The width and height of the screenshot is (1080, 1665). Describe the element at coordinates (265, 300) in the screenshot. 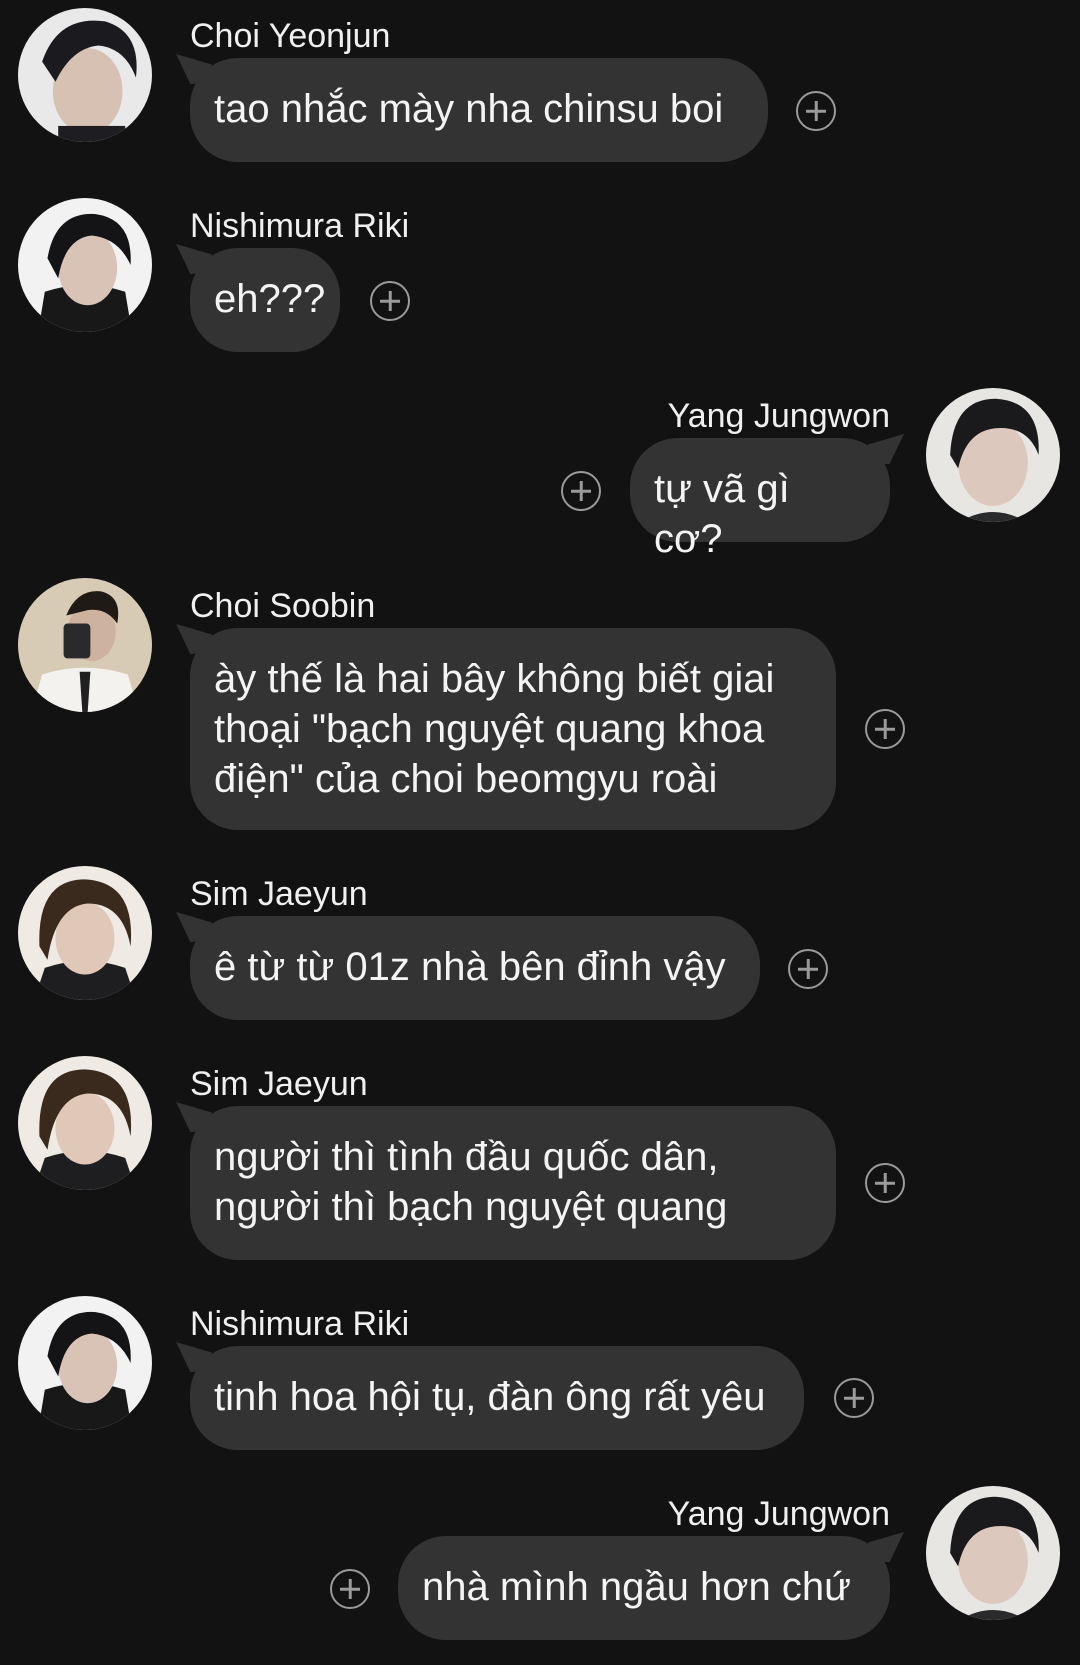

I see `message-bubble: eh???` at that location.